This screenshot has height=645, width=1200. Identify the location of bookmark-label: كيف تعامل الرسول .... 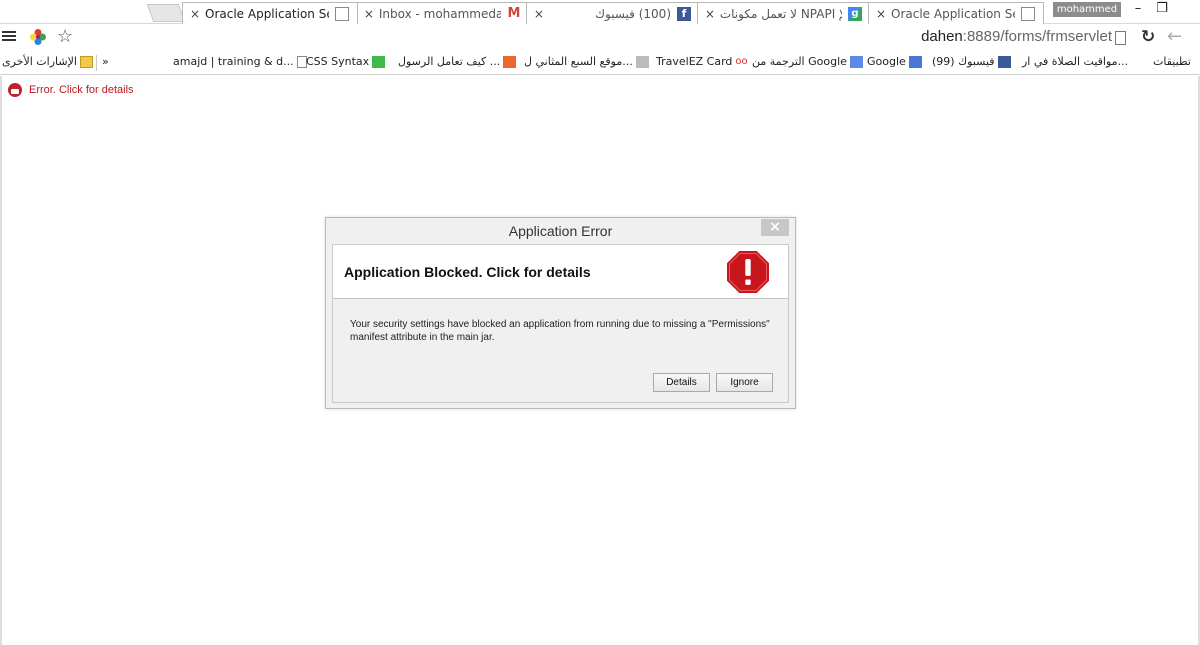
(449, 61).